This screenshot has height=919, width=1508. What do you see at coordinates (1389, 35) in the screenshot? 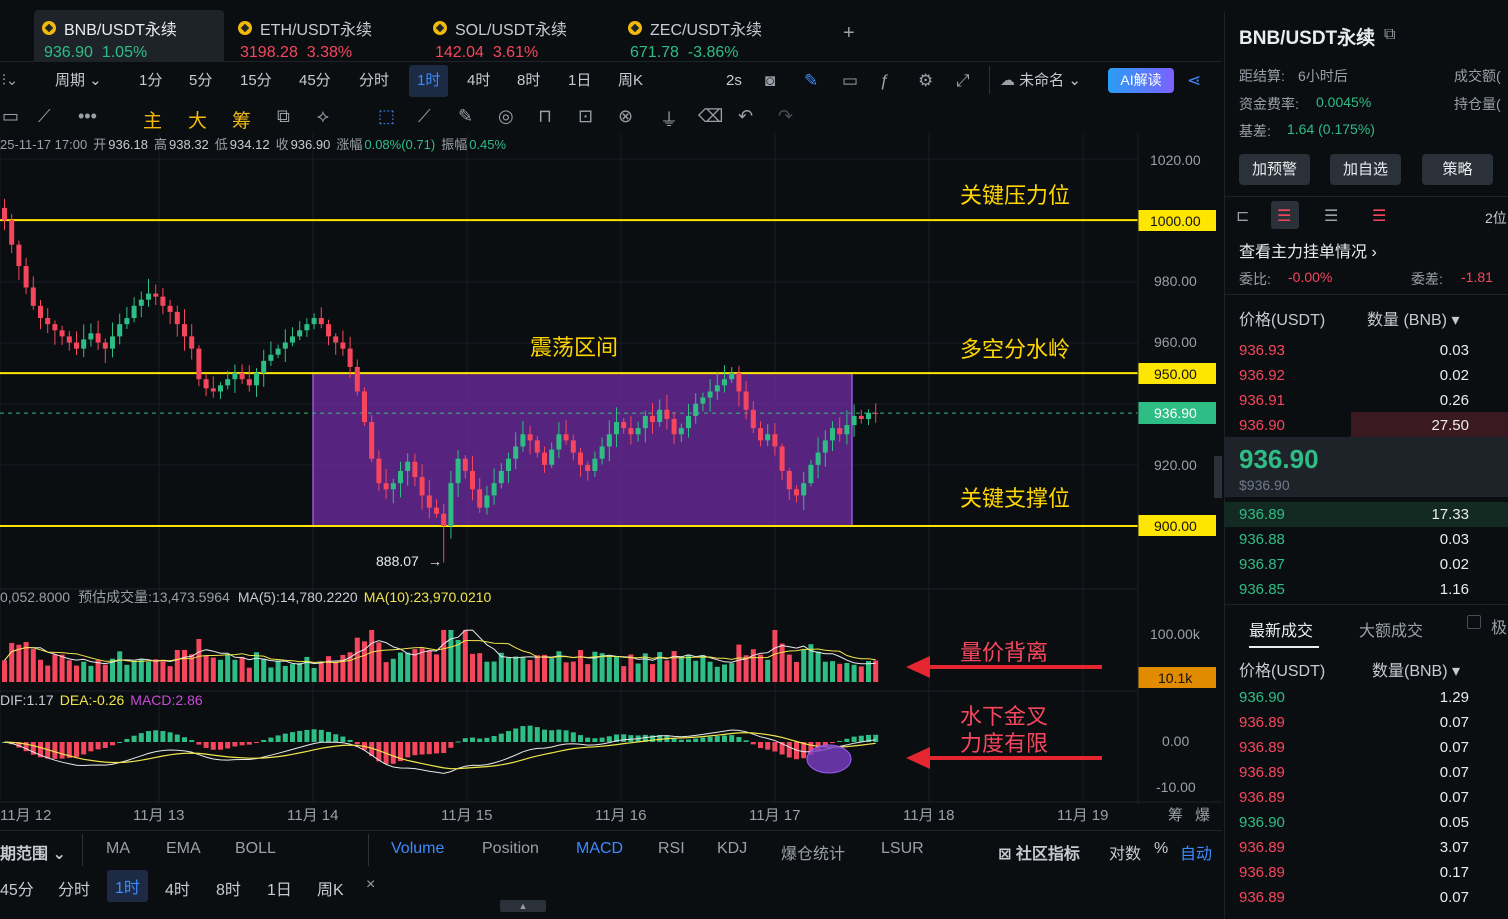
I see `copy-icon: ⧉` at bounding box center [1389, 35].